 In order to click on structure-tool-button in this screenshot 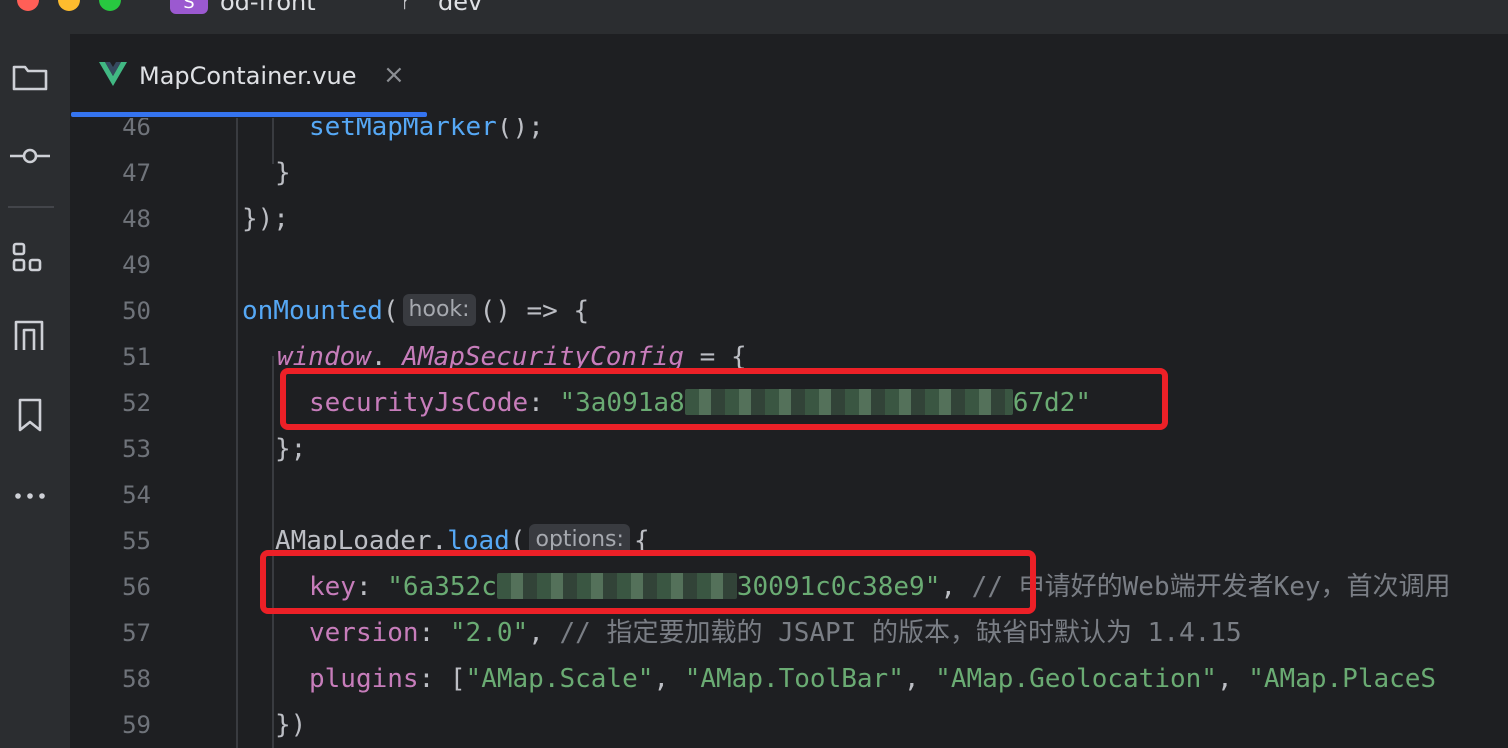, I will do `click(30, 260)`.